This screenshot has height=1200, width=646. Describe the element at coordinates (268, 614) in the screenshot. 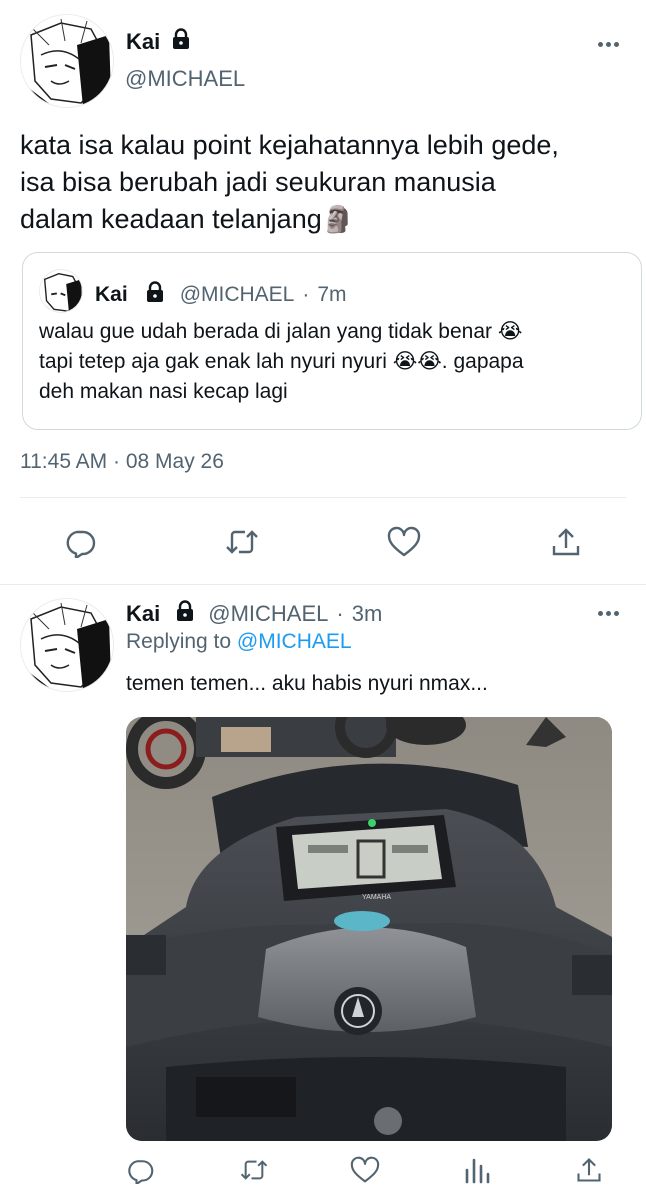

I see `reply-handle: @MICHAEL` at that location.